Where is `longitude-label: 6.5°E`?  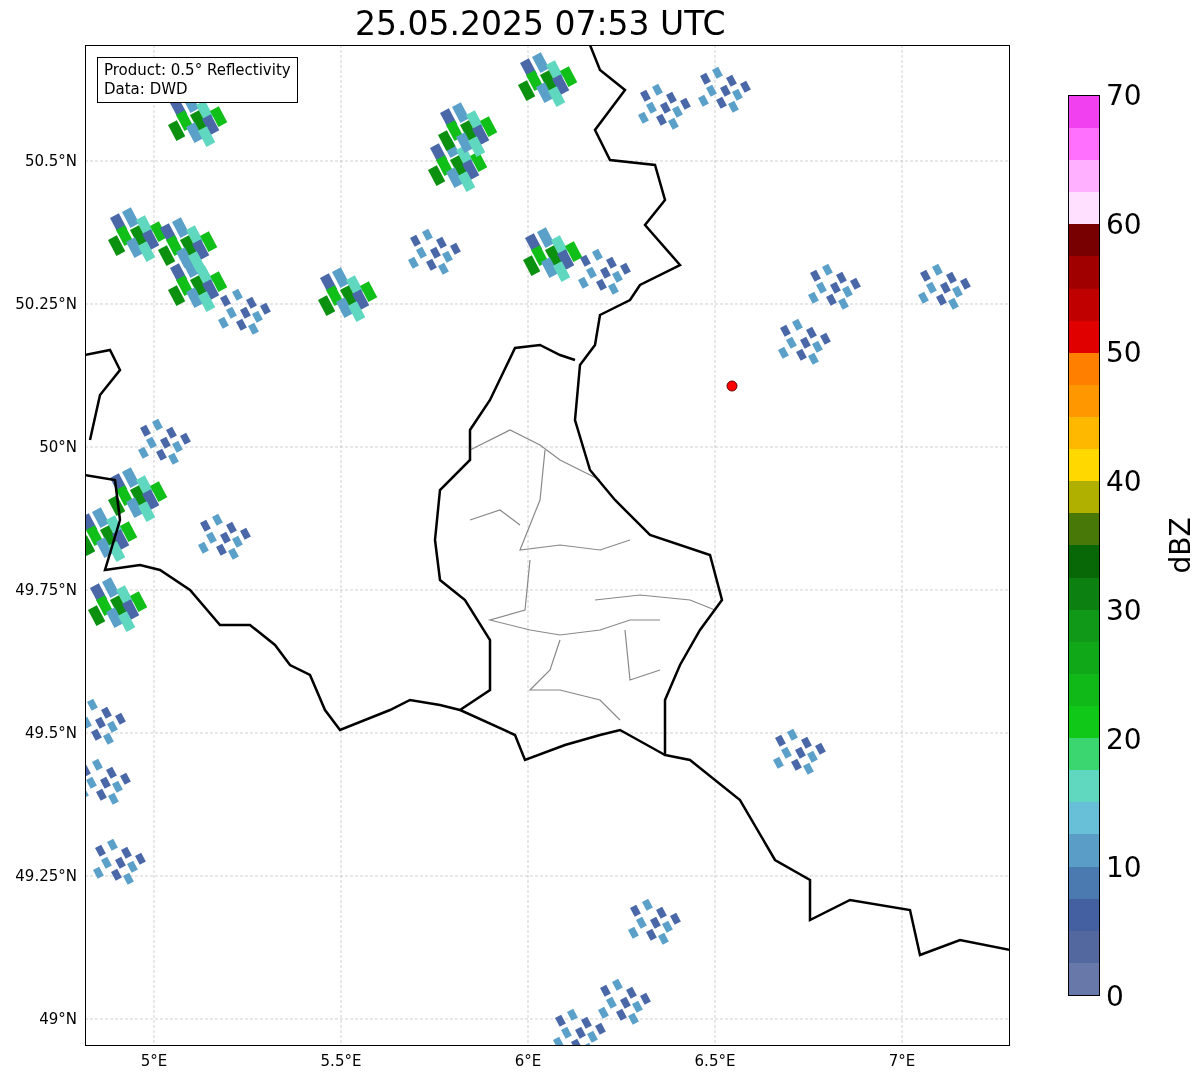
longitude-label: 6.5°E is located at coordinates (715, 1061).